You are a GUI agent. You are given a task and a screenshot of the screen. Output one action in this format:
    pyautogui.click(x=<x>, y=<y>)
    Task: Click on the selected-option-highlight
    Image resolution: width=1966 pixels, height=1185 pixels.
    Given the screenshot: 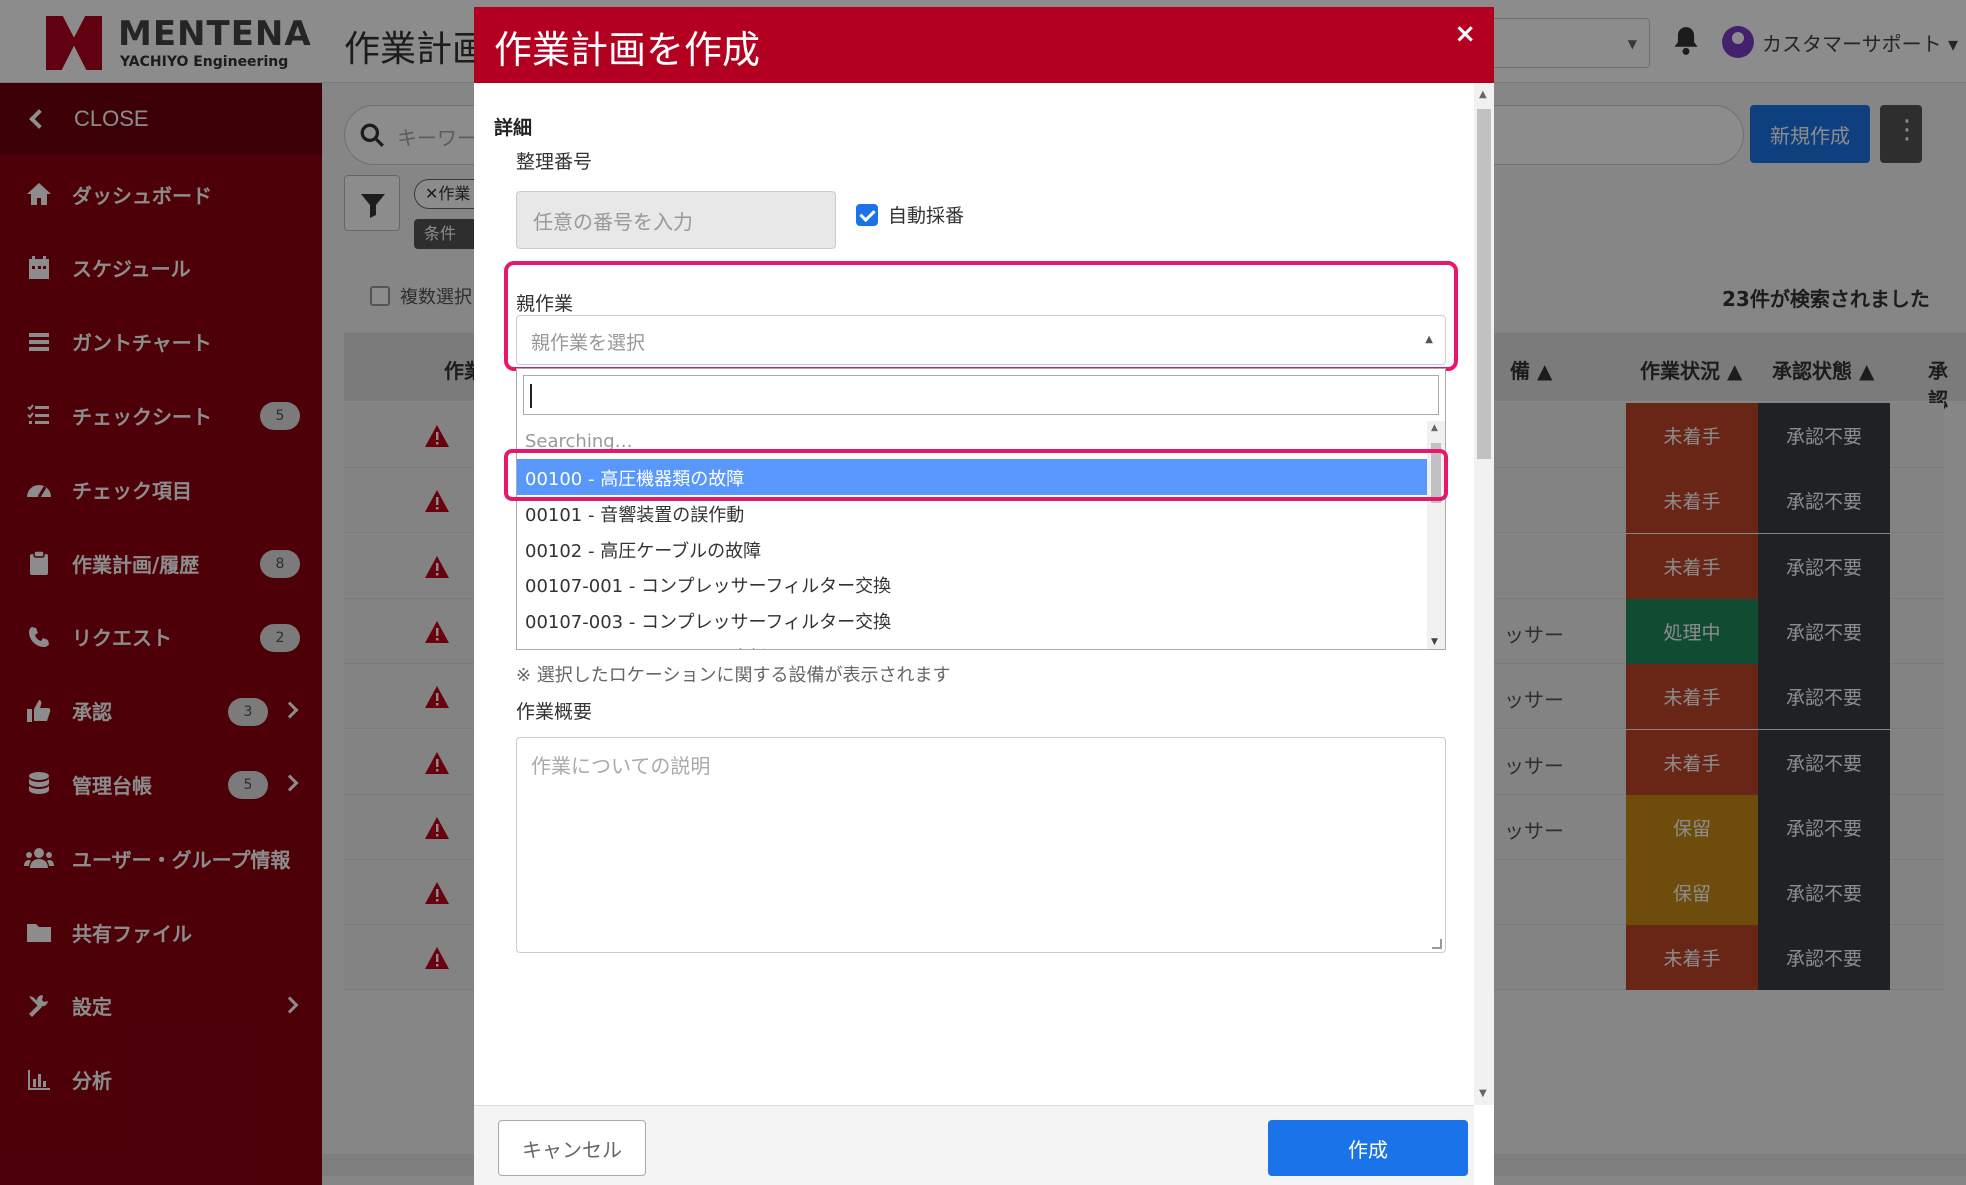 What is the action you would take?
    pyautogui.click(x=976, y=475)
    